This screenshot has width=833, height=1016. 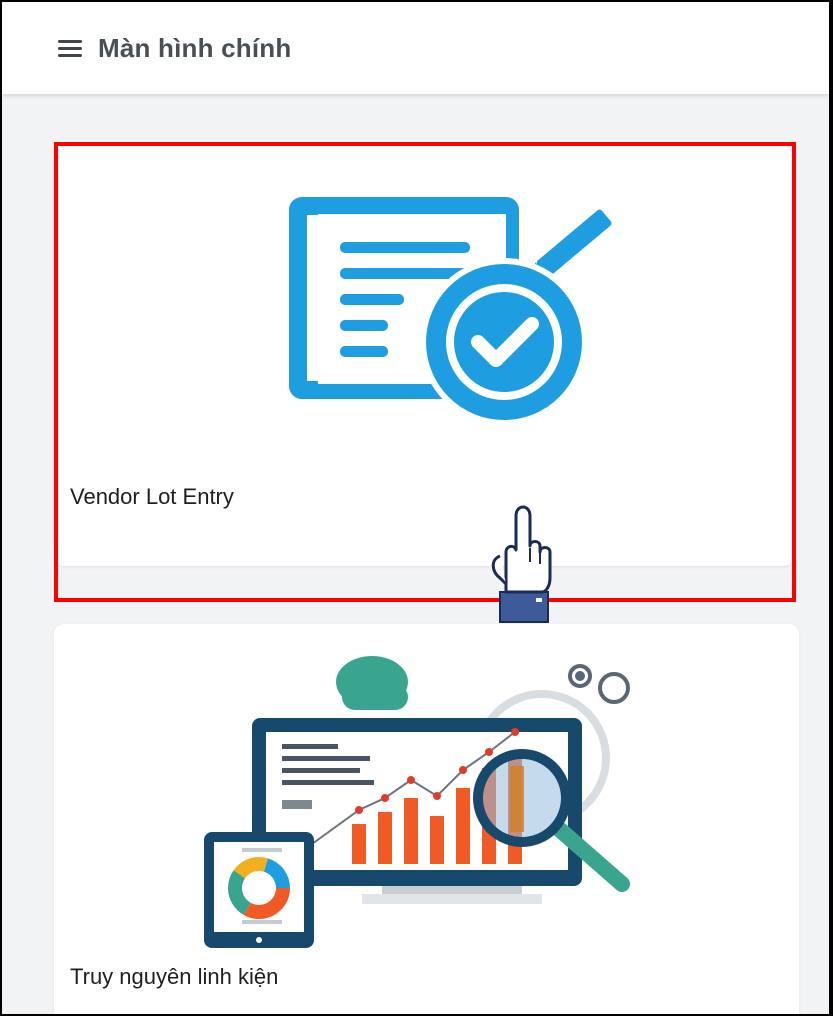 I want to click on analytics-dashboard-icon, so click(x=417, y=802).